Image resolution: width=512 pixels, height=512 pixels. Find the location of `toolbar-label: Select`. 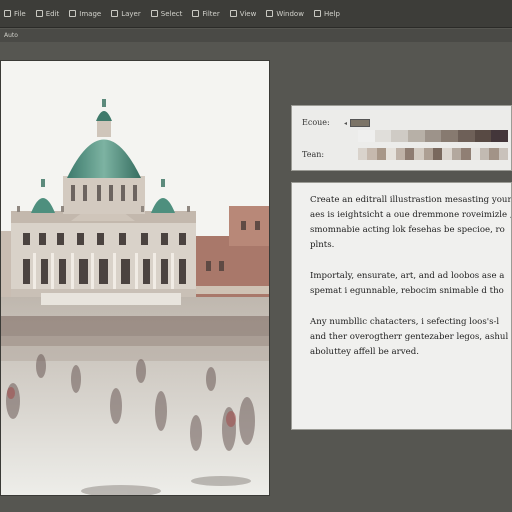

toolbar-label: Select is located at coordinates (171, 13).